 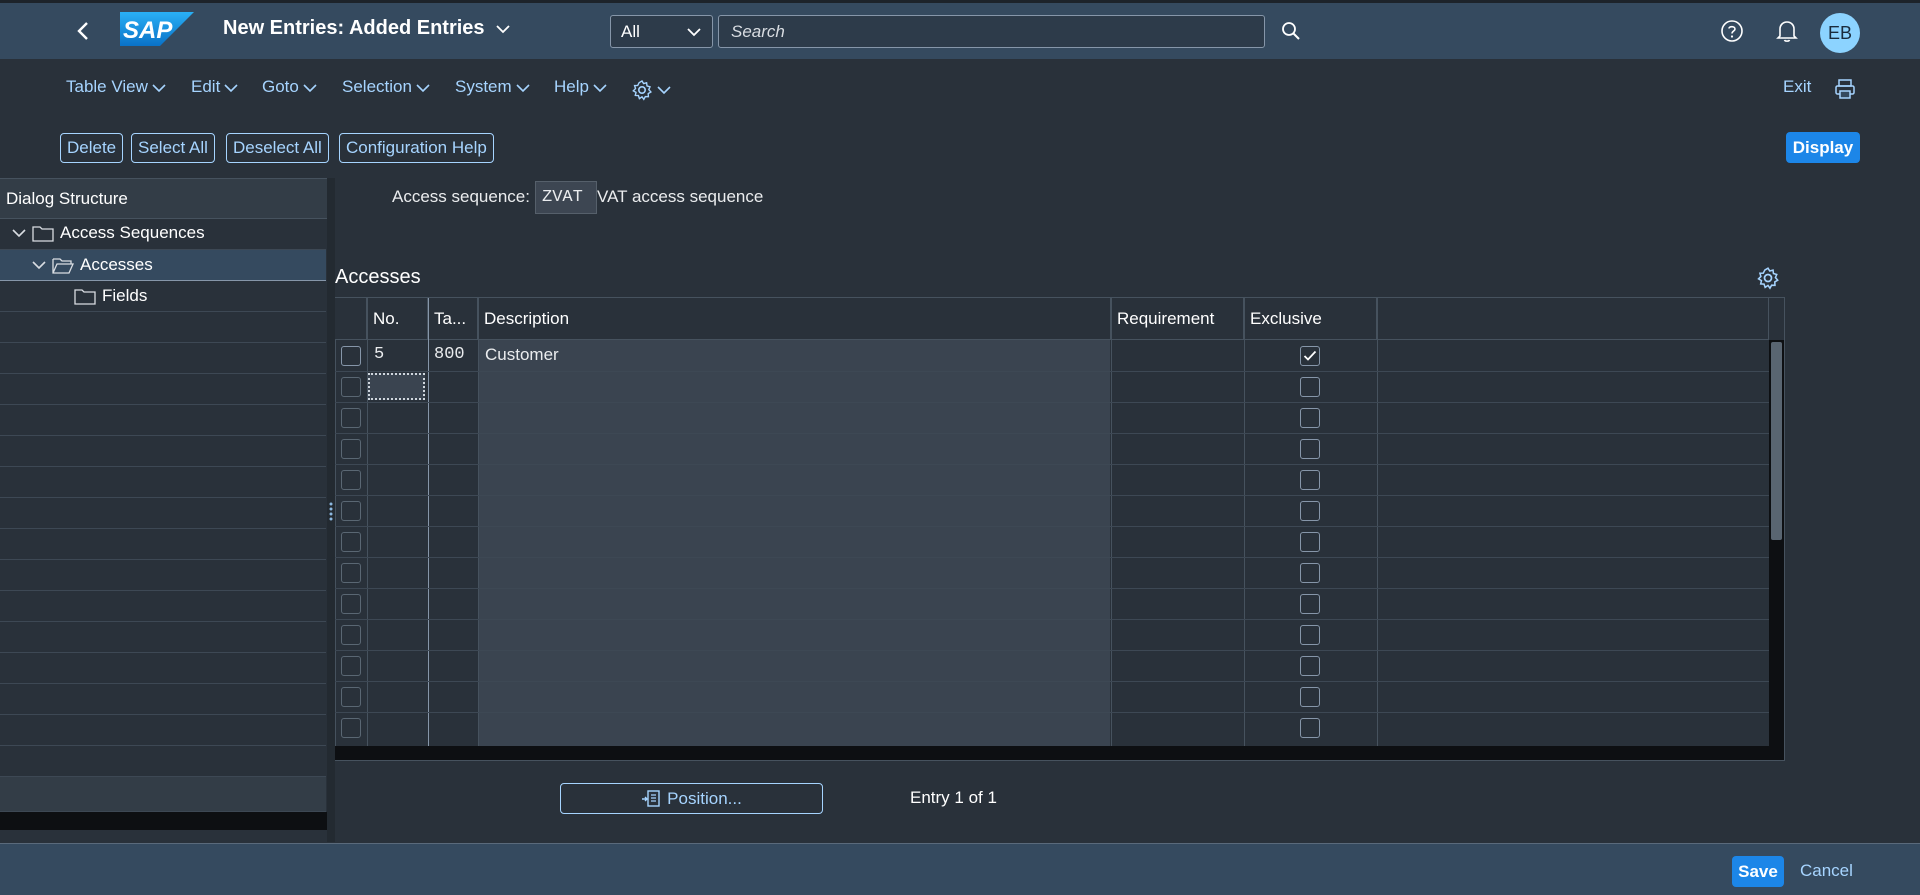 I want to click on menu-system: System, so click(x=492, y=87).